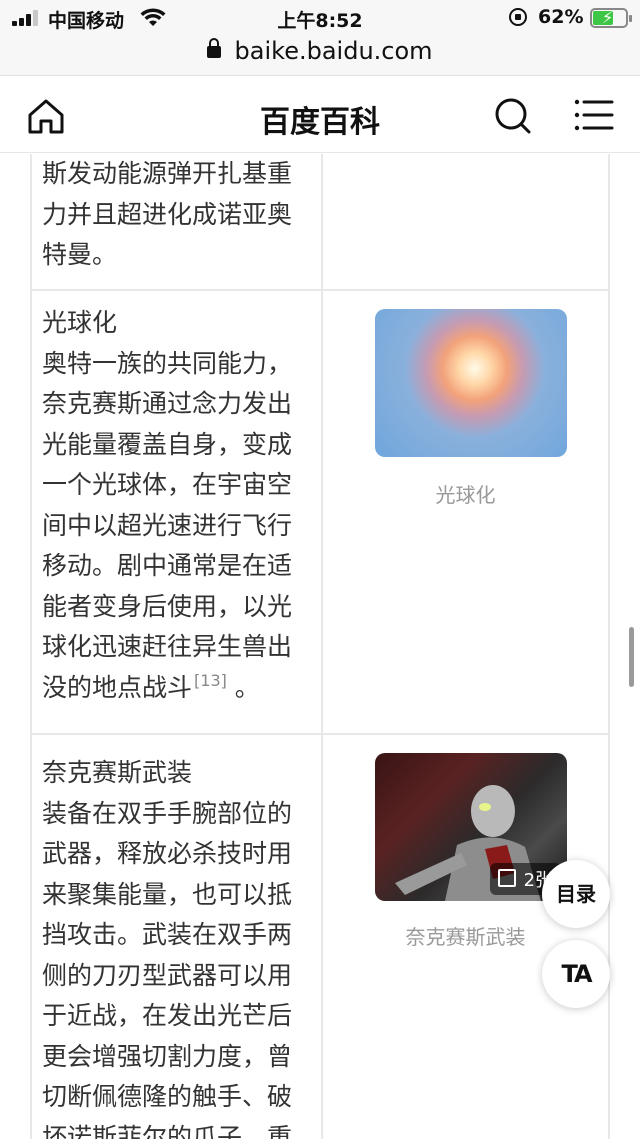 Image resolution: width=640 pixels, height=1139 pixels. I want to click on address-bar: baike.baidu.com, so click(320, 56).